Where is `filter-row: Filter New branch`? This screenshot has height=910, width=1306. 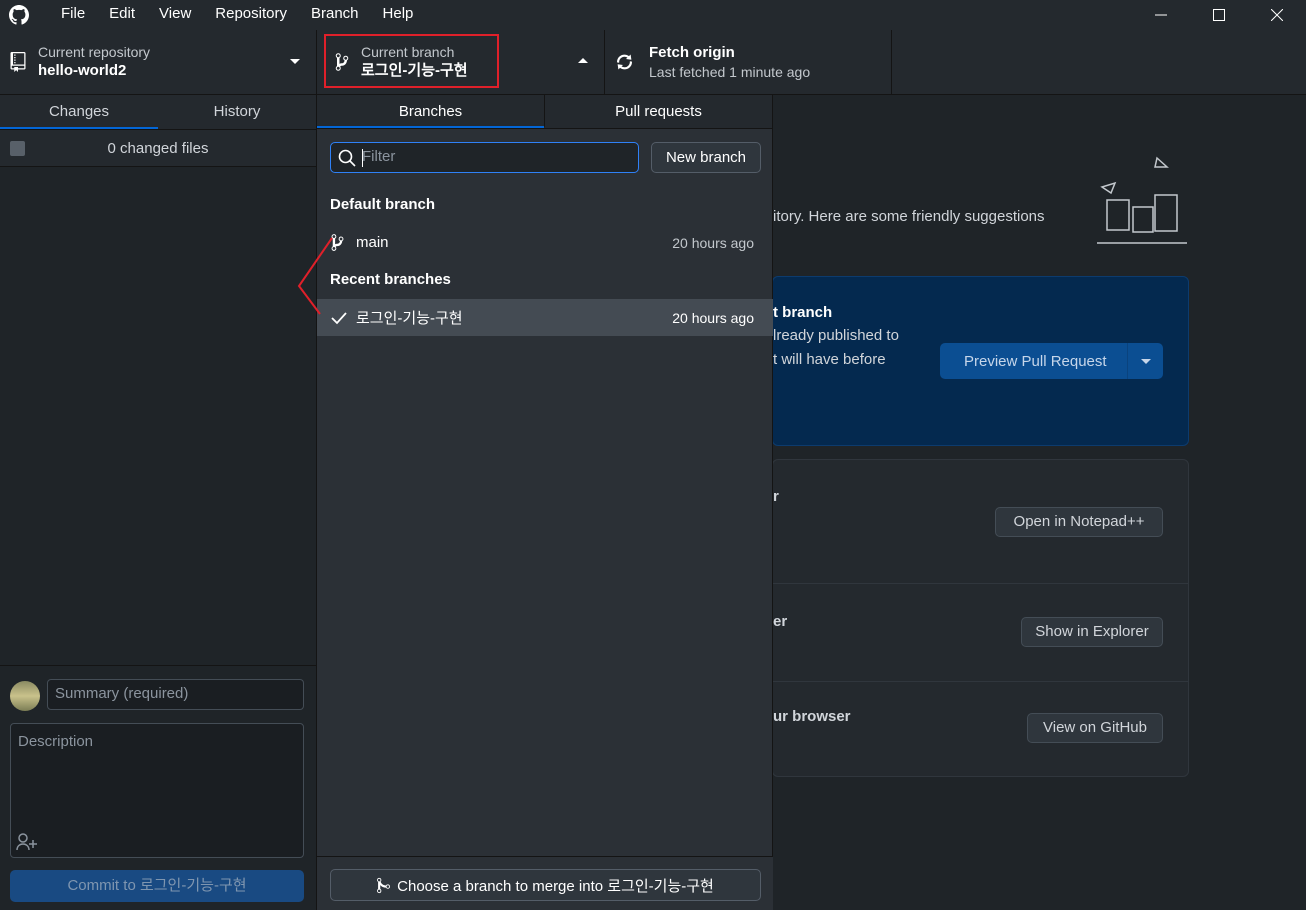 filter-row: Filter New branch is located at coordinates (545, 158).